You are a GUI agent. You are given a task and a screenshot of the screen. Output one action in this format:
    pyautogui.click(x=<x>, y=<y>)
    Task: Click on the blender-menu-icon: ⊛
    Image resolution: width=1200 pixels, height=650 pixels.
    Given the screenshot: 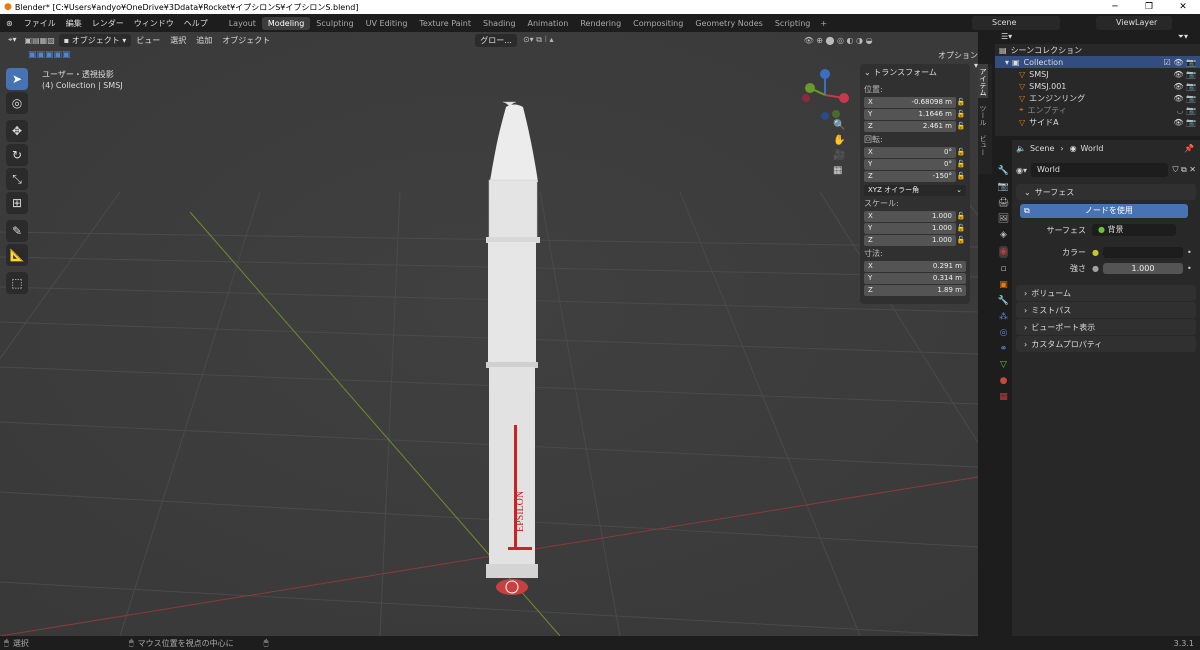 What is the action you would take?
    pyautogui.click(x=9, y=23)
    